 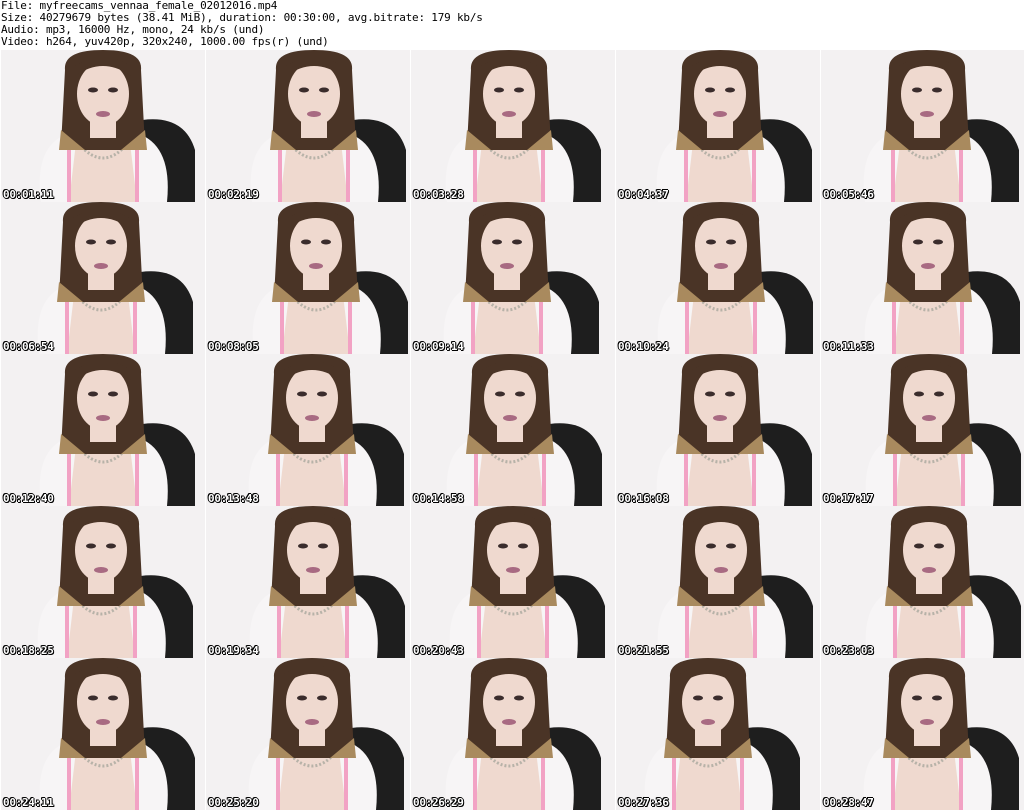 I want to click on thumbnail-timestamp: 00:28:47, so click(x=848, y=802).